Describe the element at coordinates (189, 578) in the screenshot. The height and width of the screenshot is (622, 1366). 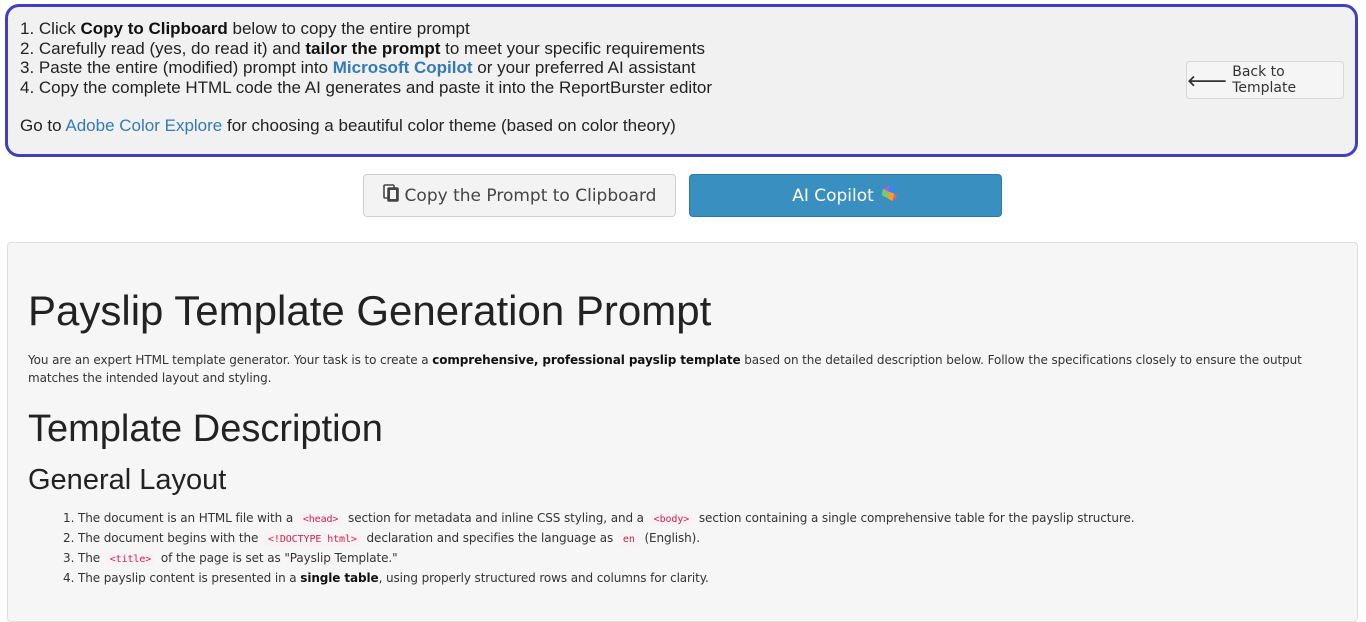
I see `item-text: The payslip content is presented in a` at that location.